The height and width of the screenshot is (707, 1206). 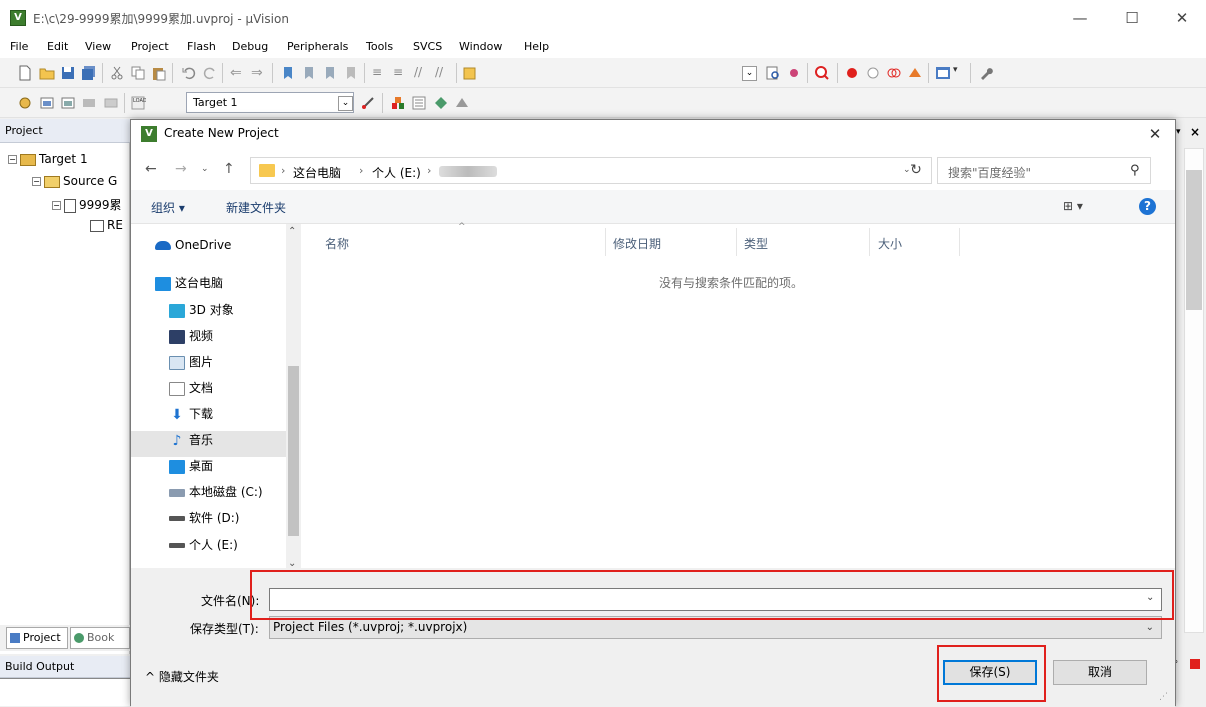 I want to click on minimize-button: —, so click(x=1080, y=18).